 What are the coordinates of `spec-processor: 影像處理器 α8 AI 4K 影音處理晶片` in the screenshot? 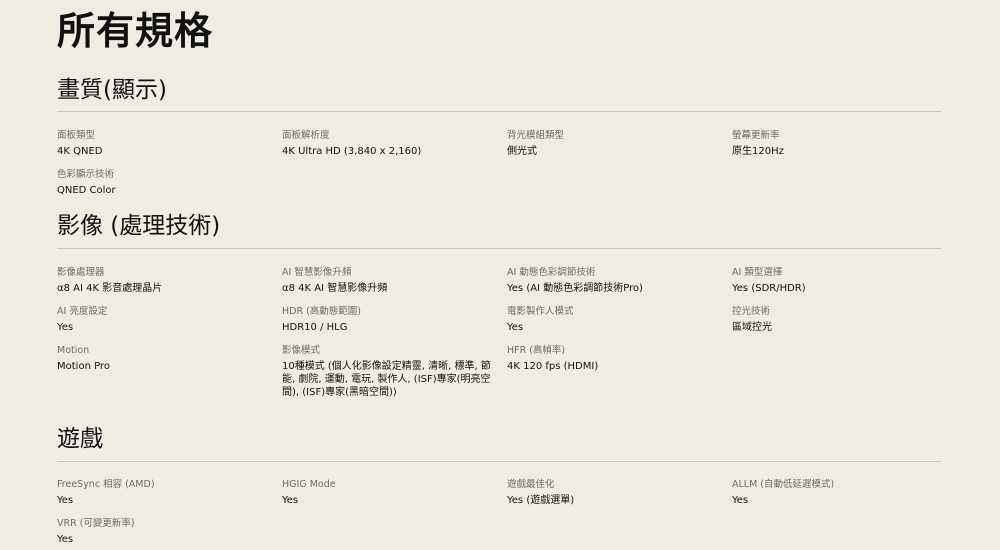 It's located at (169, 281).